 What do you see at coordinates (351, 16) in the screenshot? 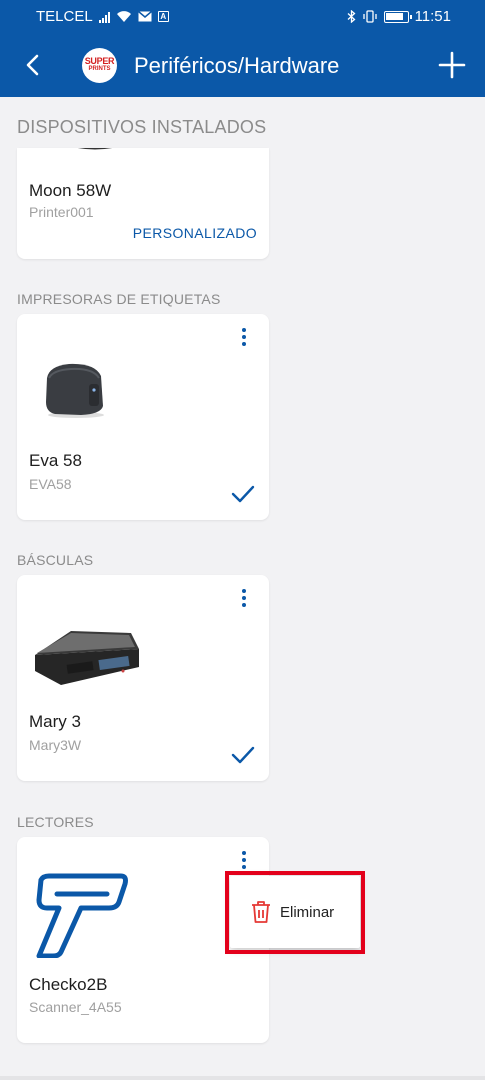
I see `bluetooth-icon` at bounding box center [351, 16].